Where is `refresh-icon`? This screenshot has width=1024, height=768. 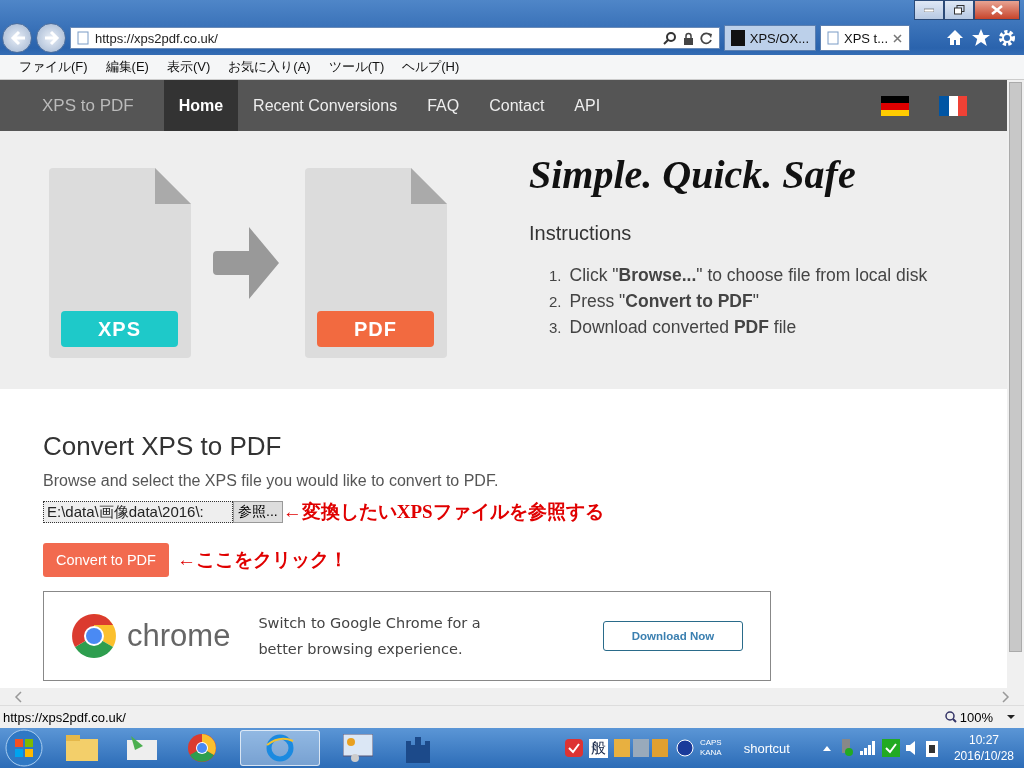 refresh-icon is located at coordinates (706, 38).